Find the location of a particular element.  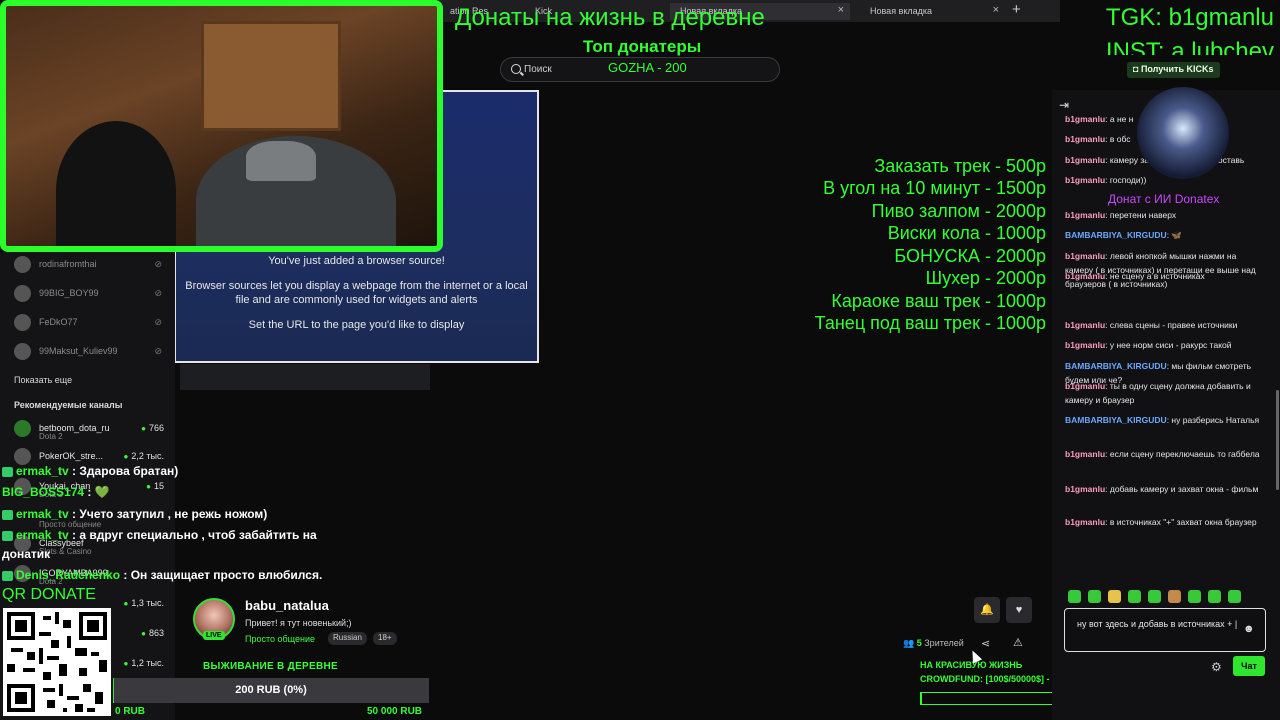

chat-text: : Здарова братан) is located at coordinates (123, 471).